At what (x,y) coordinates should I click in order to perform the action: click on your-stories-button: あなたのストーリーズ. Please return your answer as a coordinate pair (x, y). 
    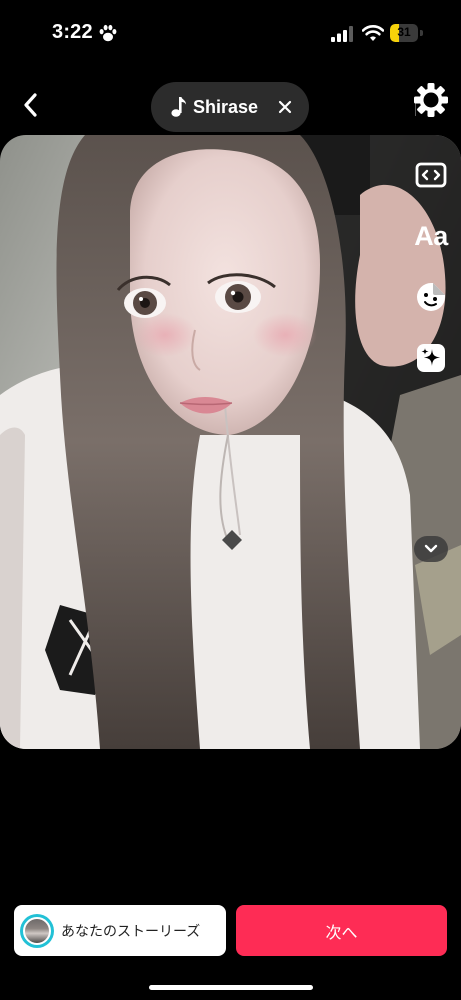
    Looking at the image, I should click on (120, 930).